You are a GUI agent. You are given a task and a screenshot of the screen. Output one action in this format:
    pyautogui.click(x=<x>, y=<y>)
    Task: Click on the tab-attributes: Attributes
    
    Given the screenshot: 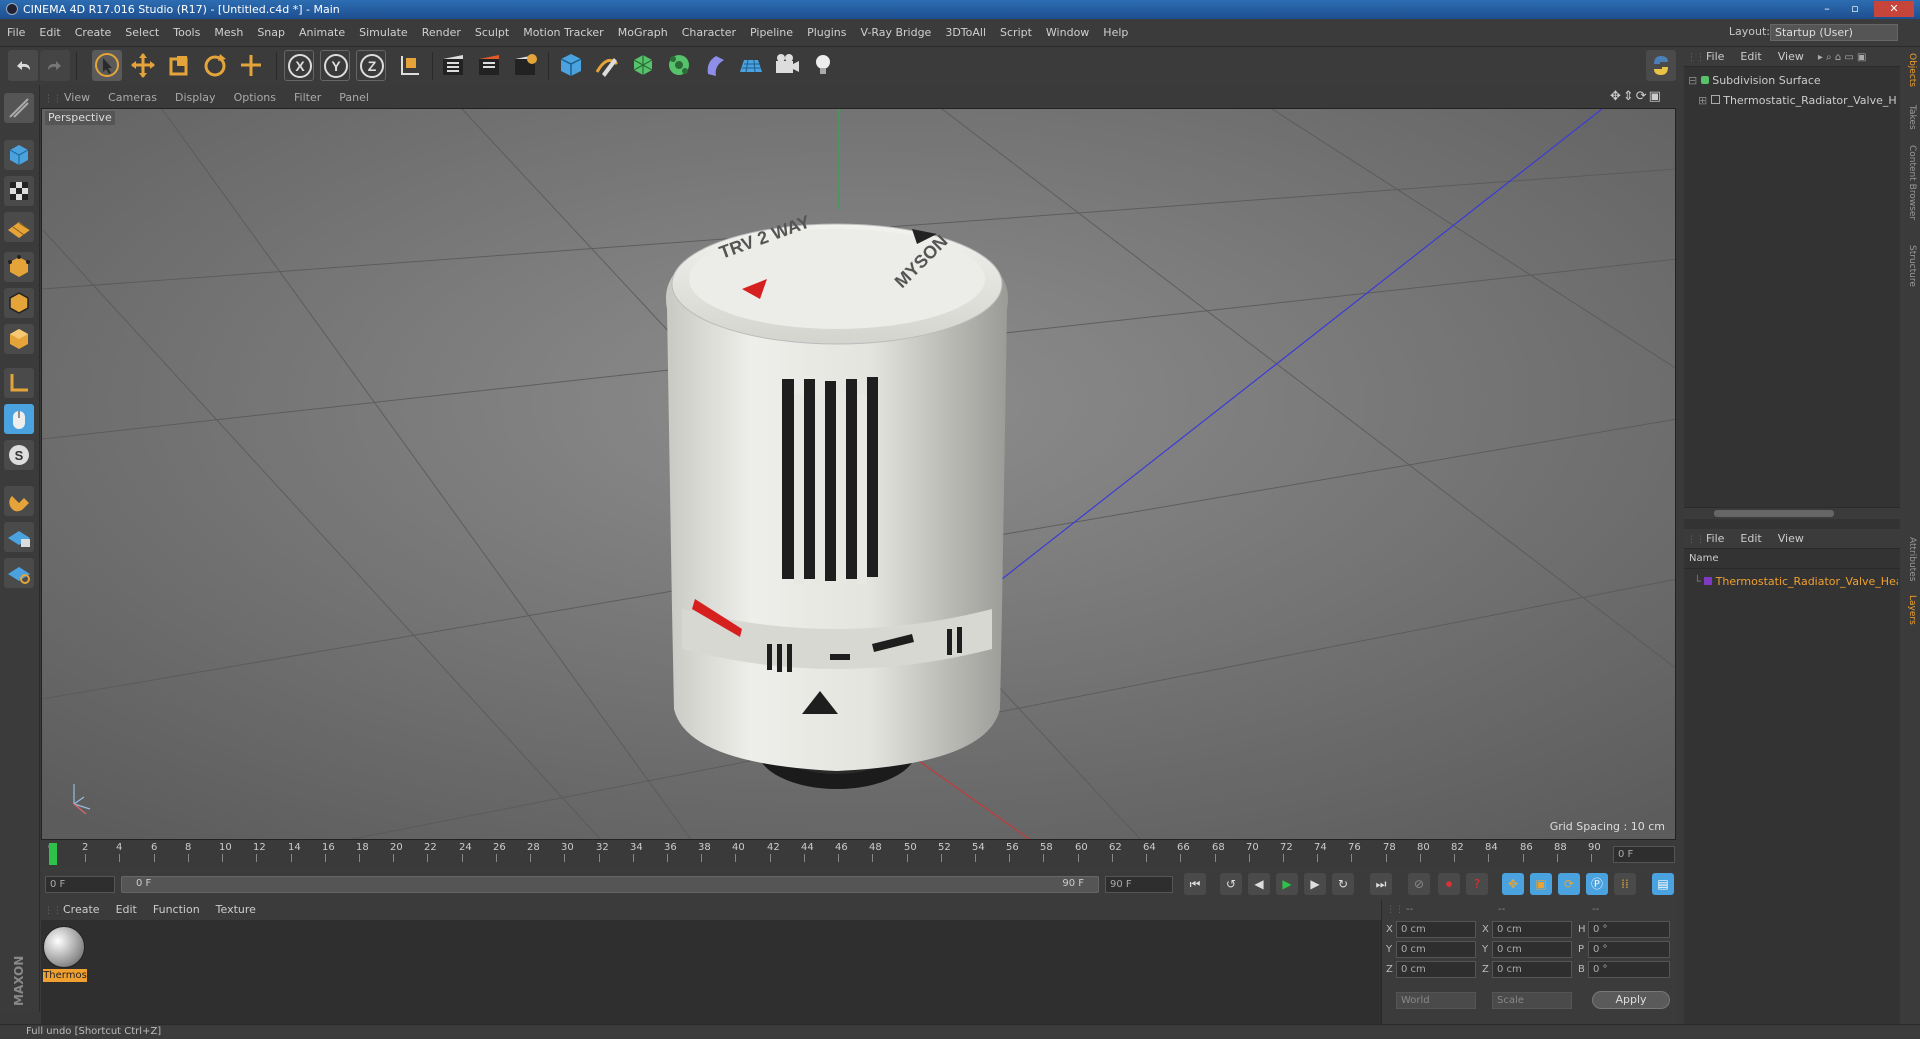 What is the action you would take?
    pyautogui.click(x=1909, y=559)
    